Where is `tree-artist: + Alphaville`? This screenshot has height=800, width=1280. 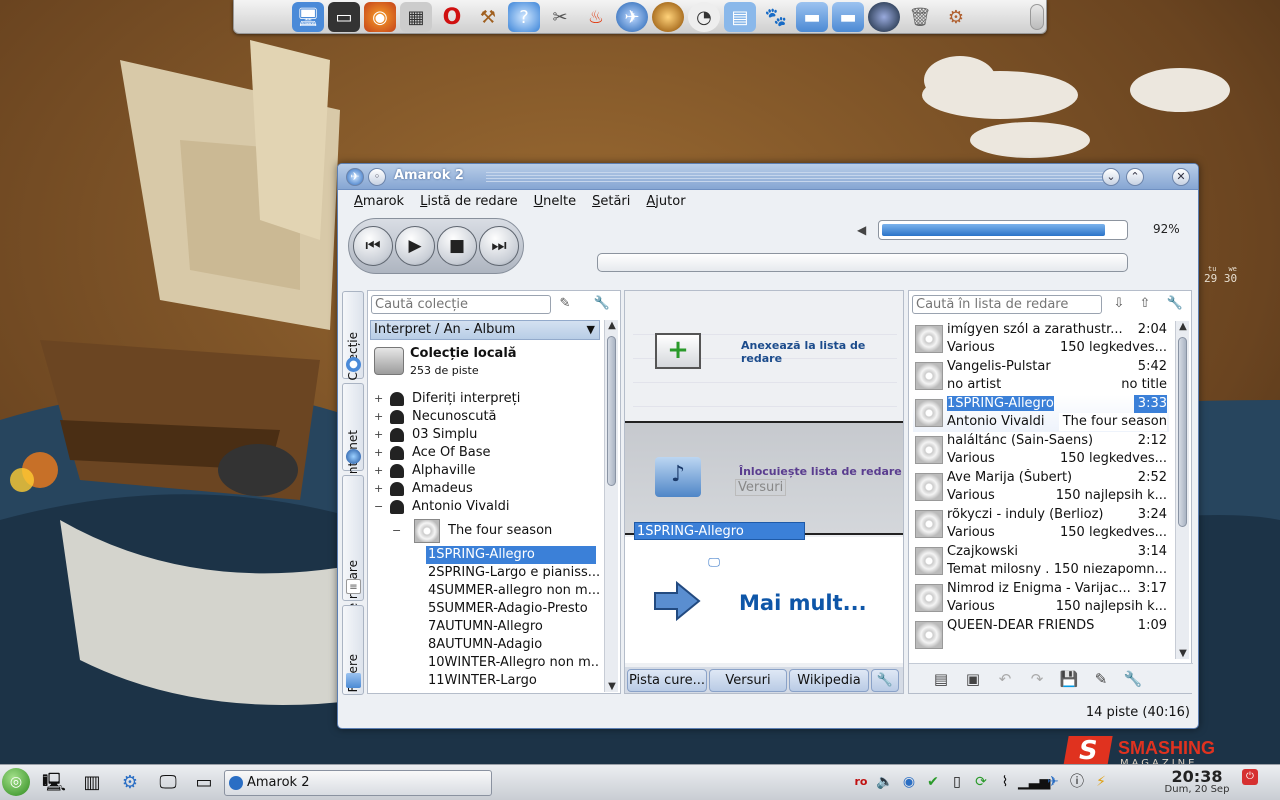 tree-artist: + Alphaville is located at coordinates (485, 471).